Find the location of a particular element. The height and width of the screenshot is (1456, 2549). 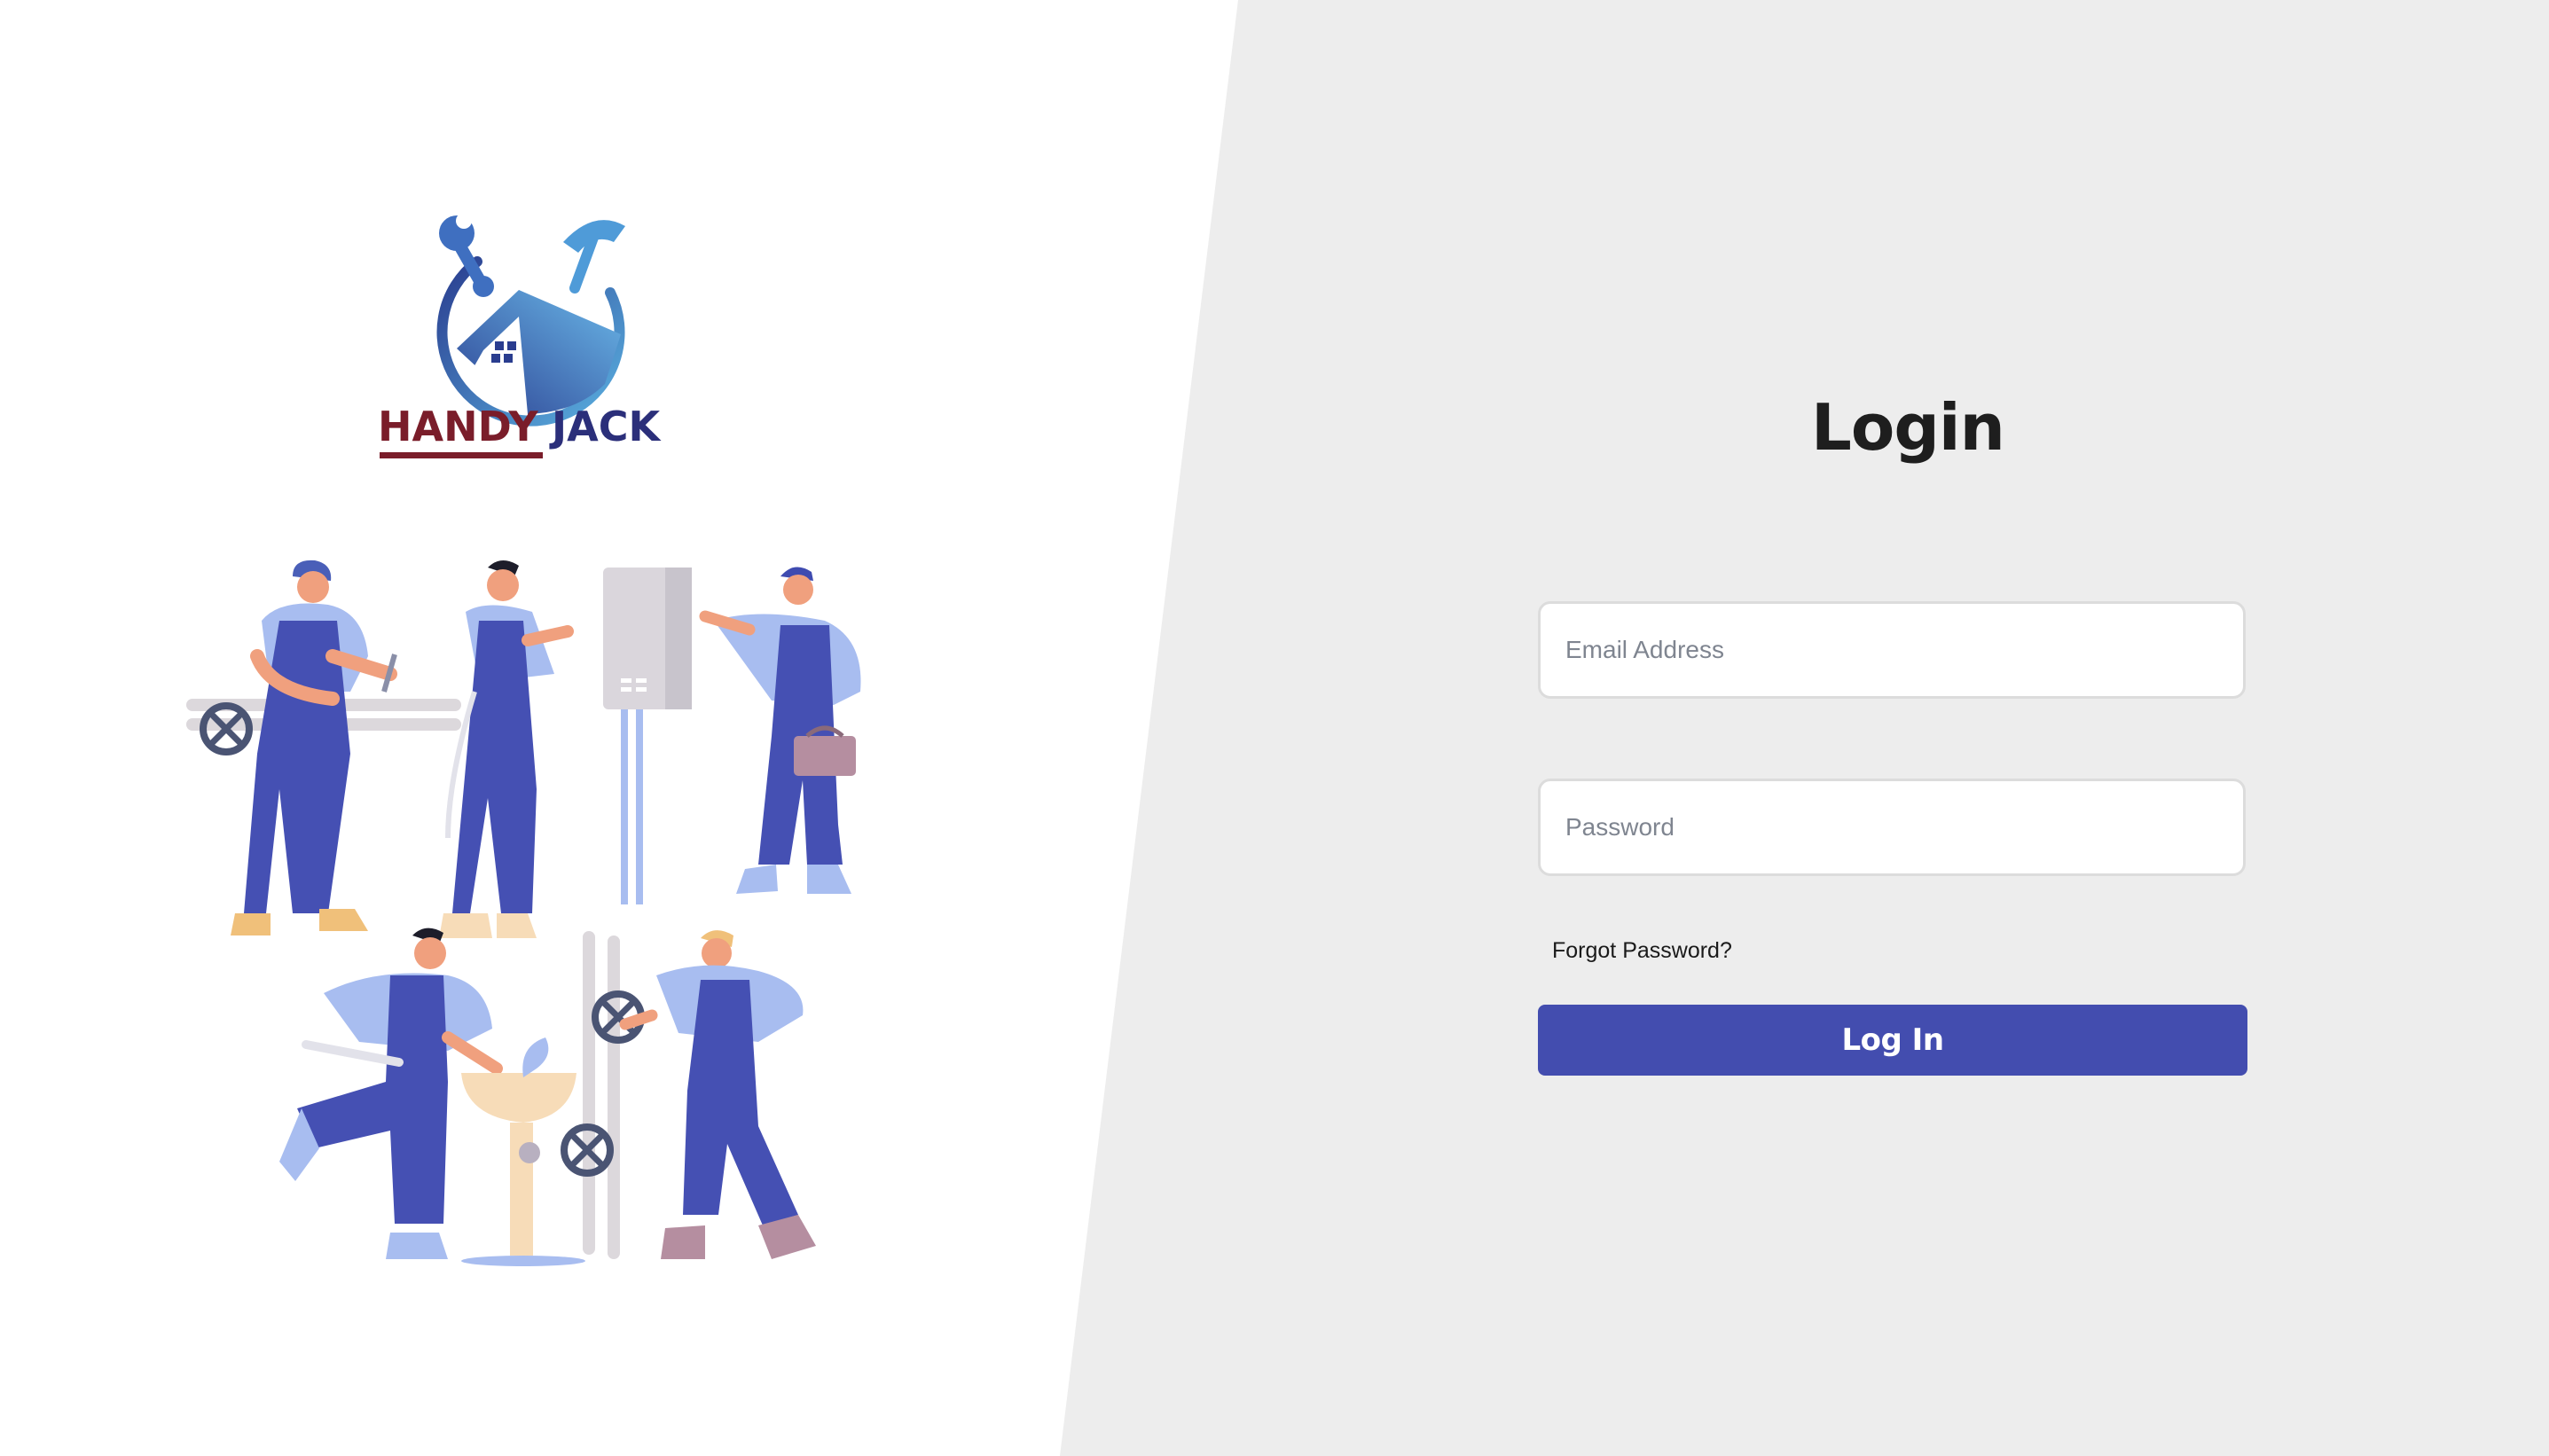

login-title: Login is located at coordinates (1908, 427).